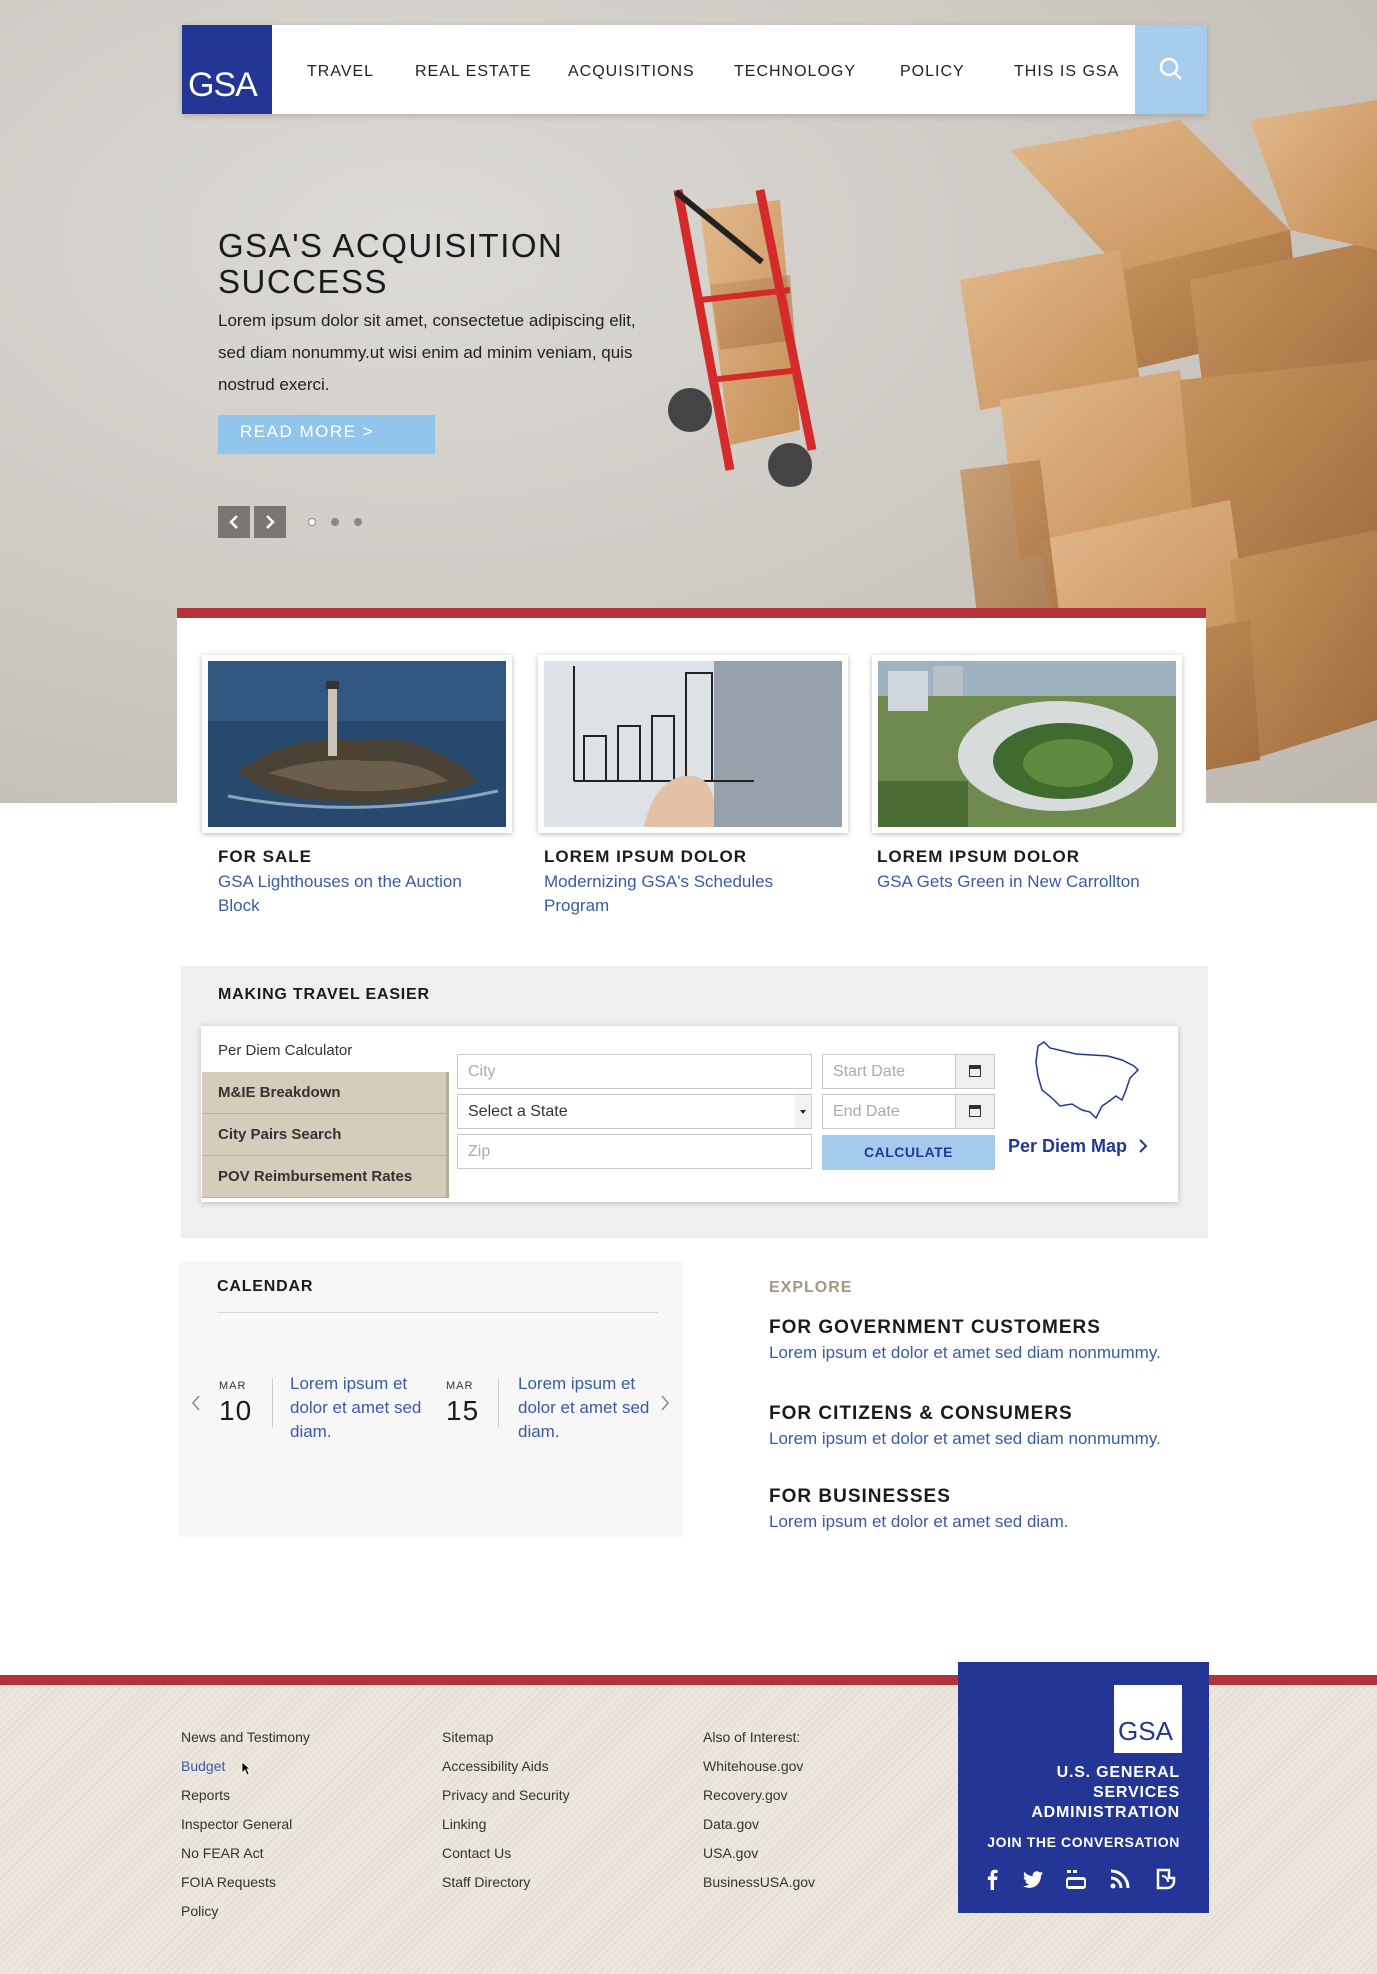 This screenshot has height=1974, width=1377. Describe the element at coordinates (473, 69) in the screenshot. I see `nav-real-estate: REAL ESTATE` at that location.